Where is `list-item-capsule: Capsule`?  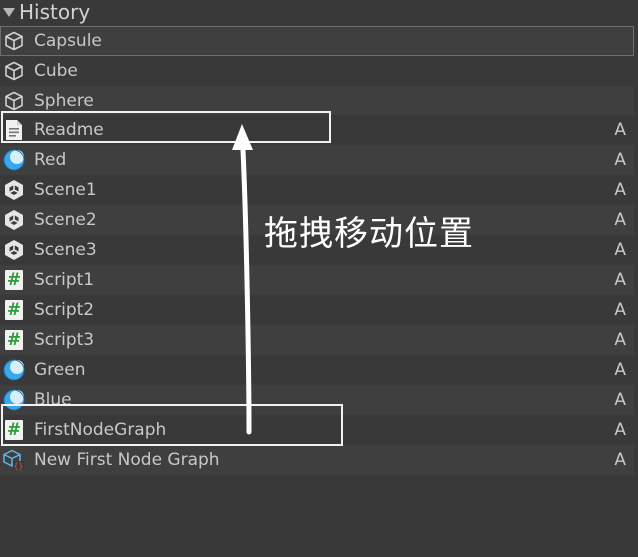
list-item-capsule: Capsule is located at coordinates (317, 41).